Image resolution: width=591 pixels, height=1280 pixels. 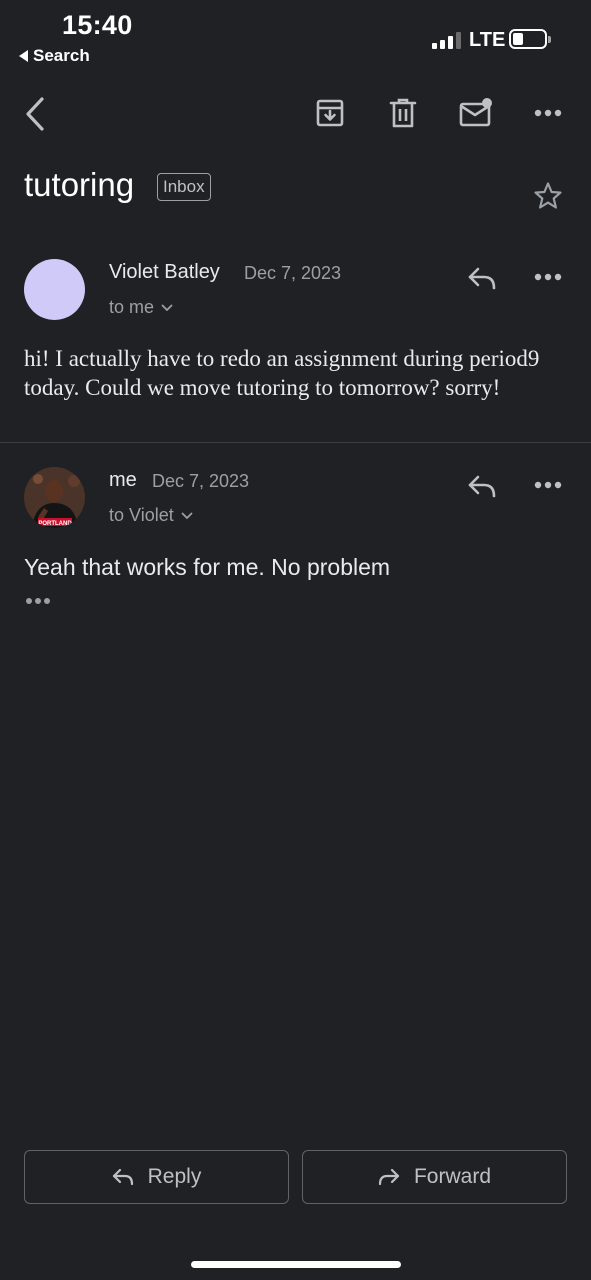 I want to click on back-button, so click(x=35, y=114).